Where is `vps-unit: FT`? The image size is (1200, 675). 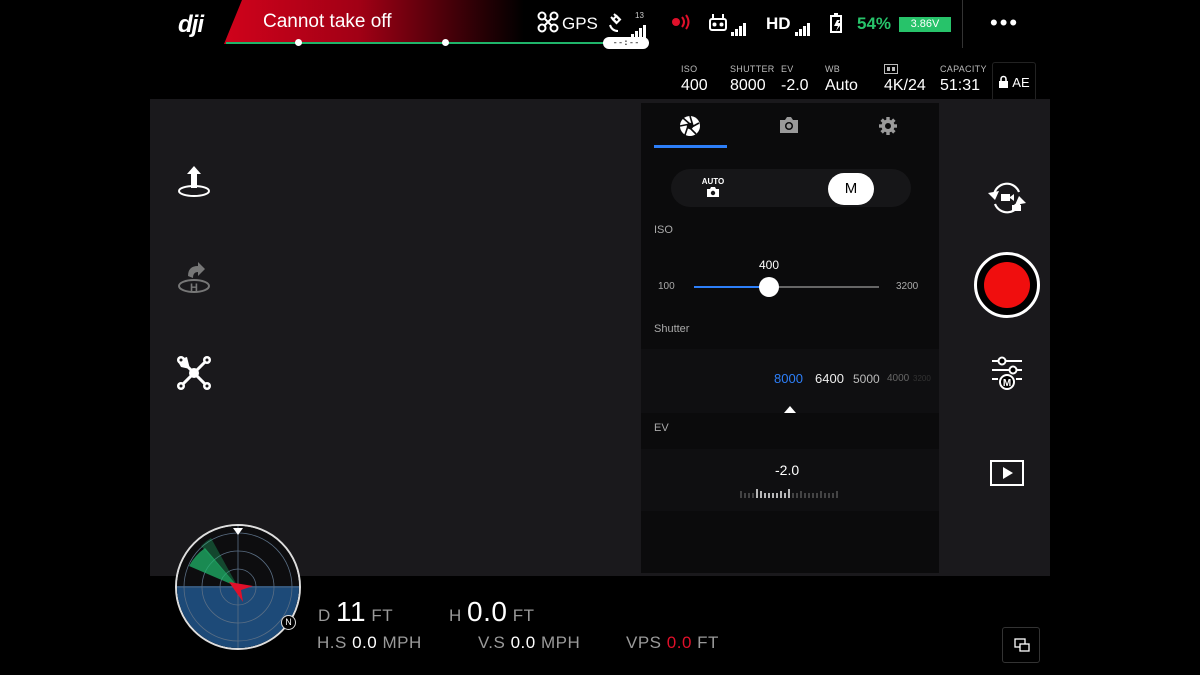
vps-unit: FT is located at coordinates (708, 642).